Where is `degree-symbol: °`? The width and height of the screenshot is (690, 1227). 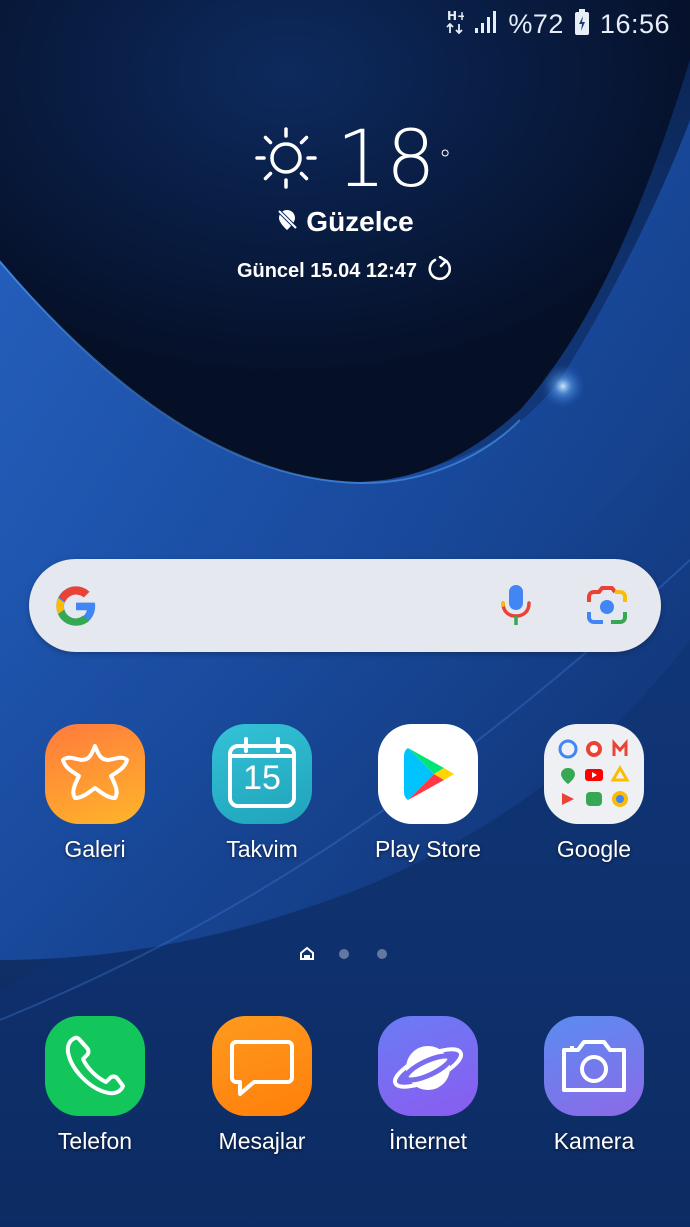
degree-symbol: ° is located at coordinates (445, 160).